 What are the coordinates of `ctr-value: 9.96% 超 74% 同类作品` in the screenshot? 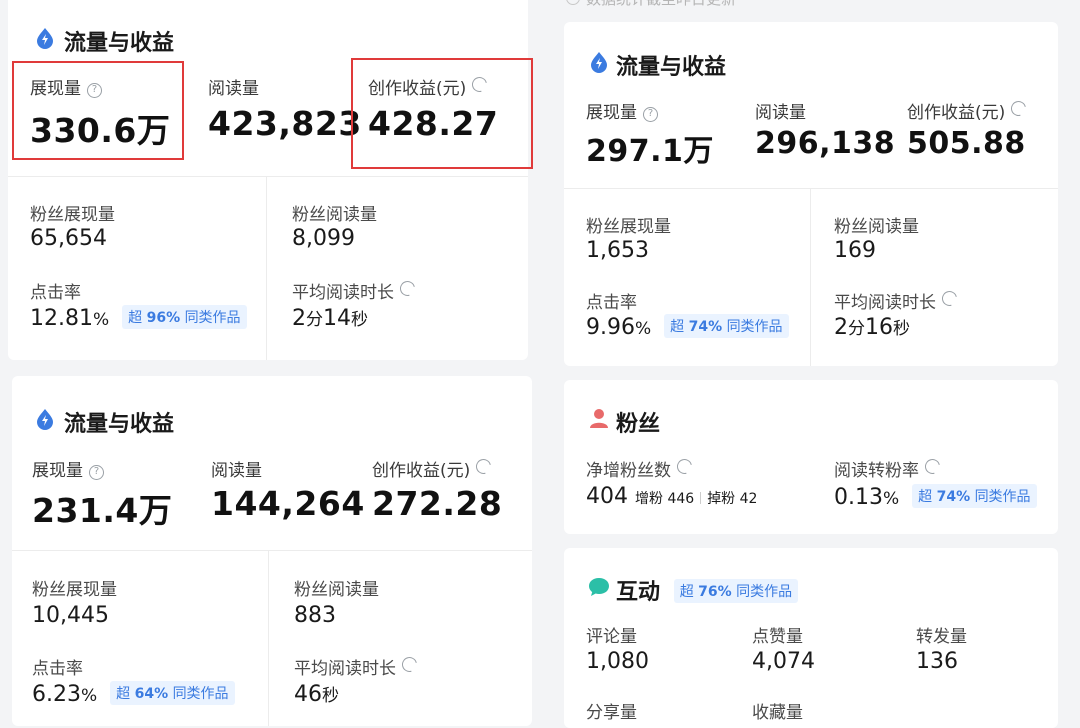 It's located at (687, 327).